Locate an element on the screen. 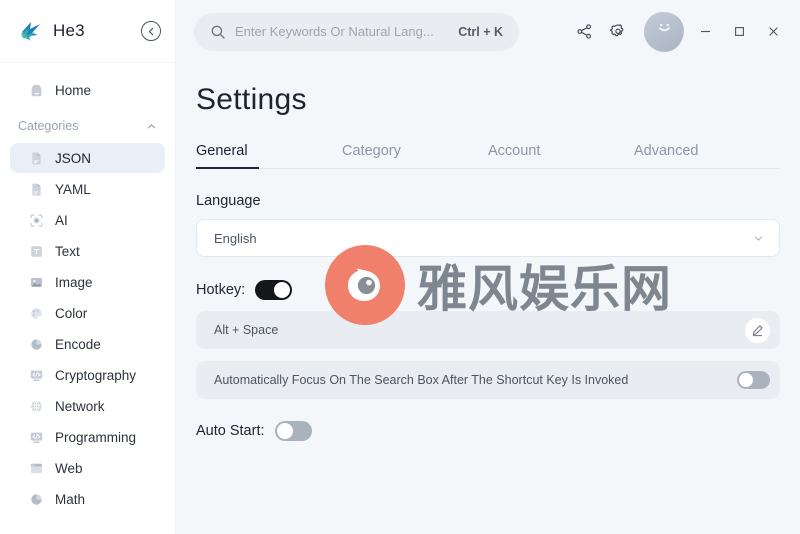 This screenshot has width=800, height=534. categories-label: Categories is located at coordinates (48, 126).